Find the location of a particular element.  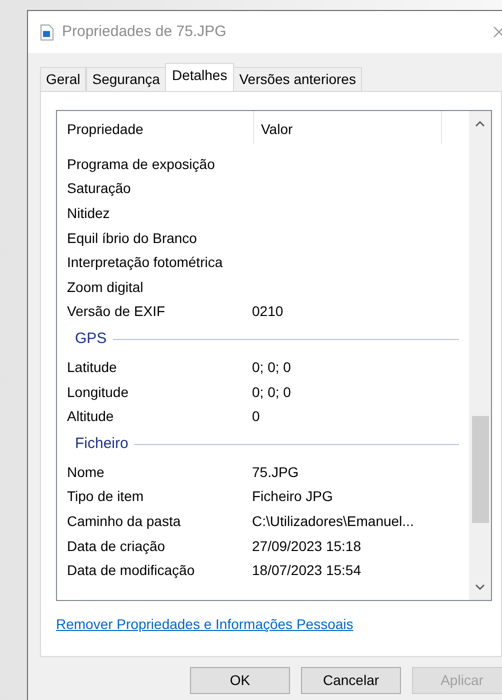

tab: Geral is located at coordinates (63, 79).